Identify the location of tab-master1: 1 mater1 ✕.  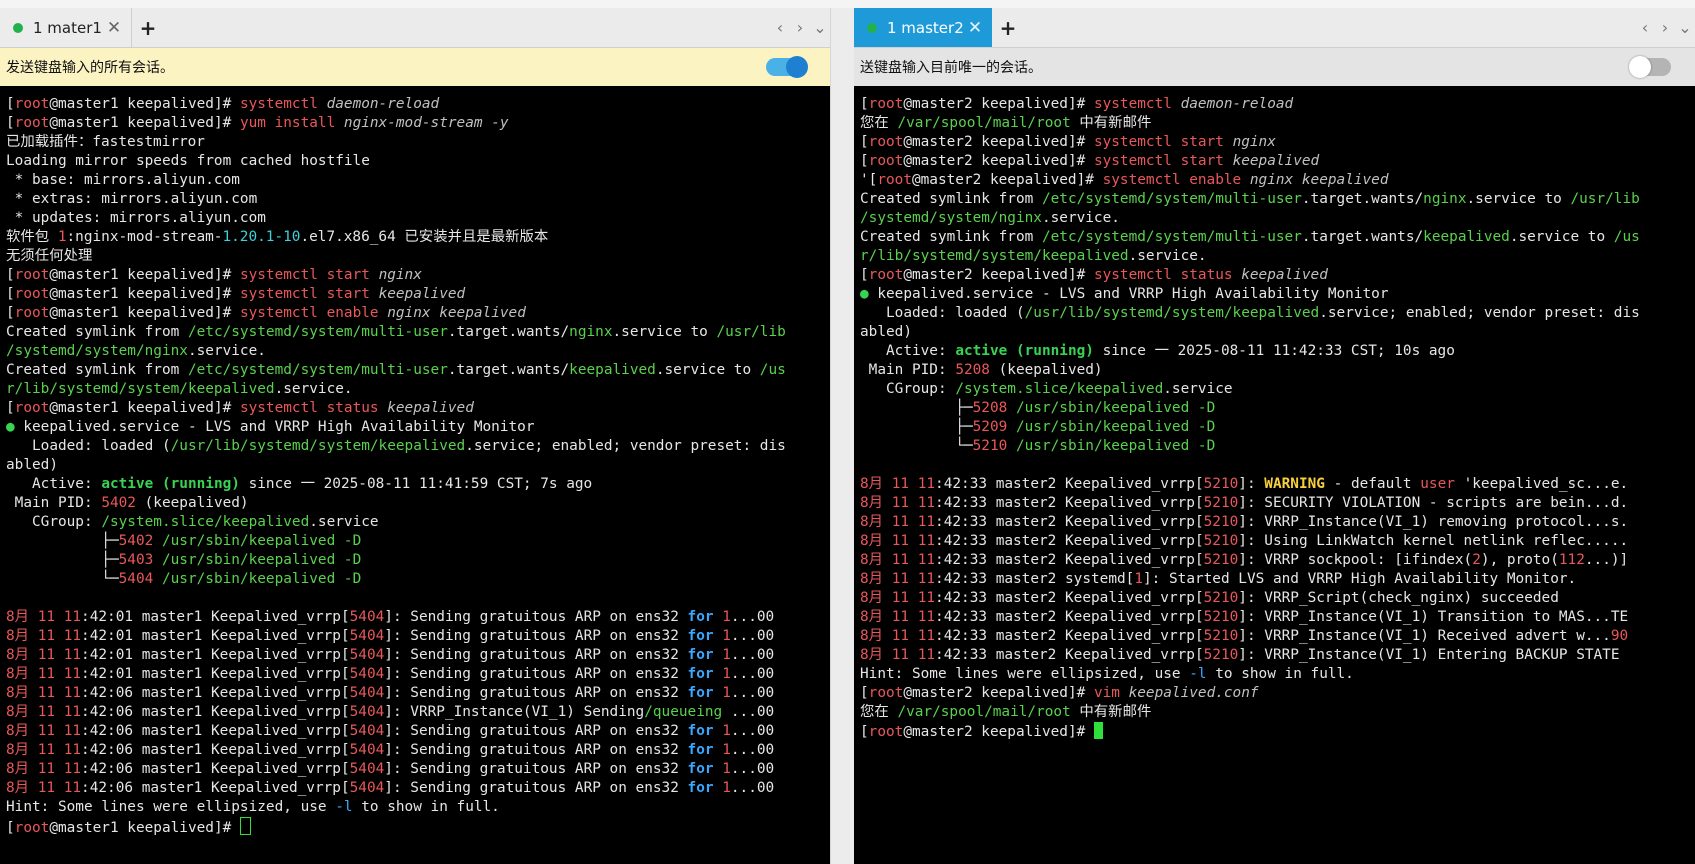
(66, 27).